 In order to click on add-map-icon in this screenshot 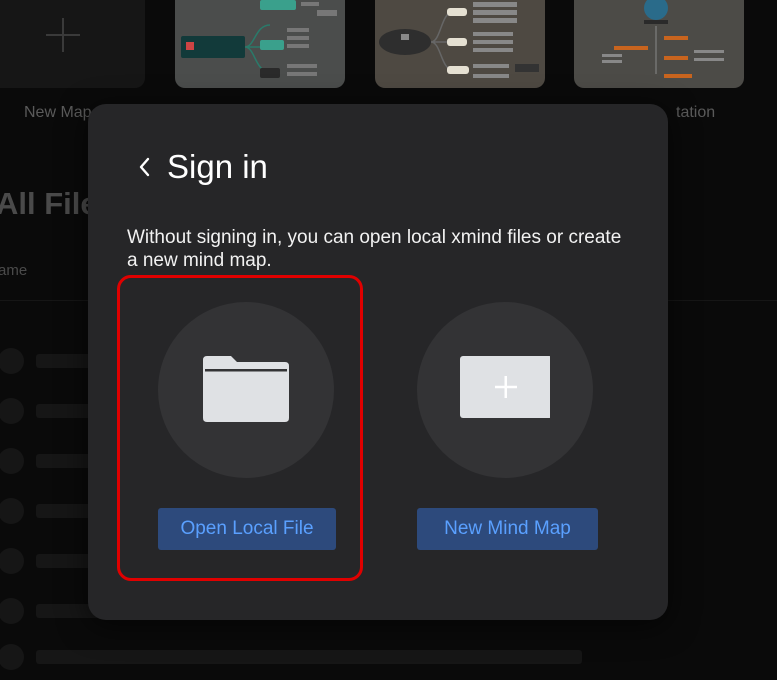, I will do `click(505, 387)`.